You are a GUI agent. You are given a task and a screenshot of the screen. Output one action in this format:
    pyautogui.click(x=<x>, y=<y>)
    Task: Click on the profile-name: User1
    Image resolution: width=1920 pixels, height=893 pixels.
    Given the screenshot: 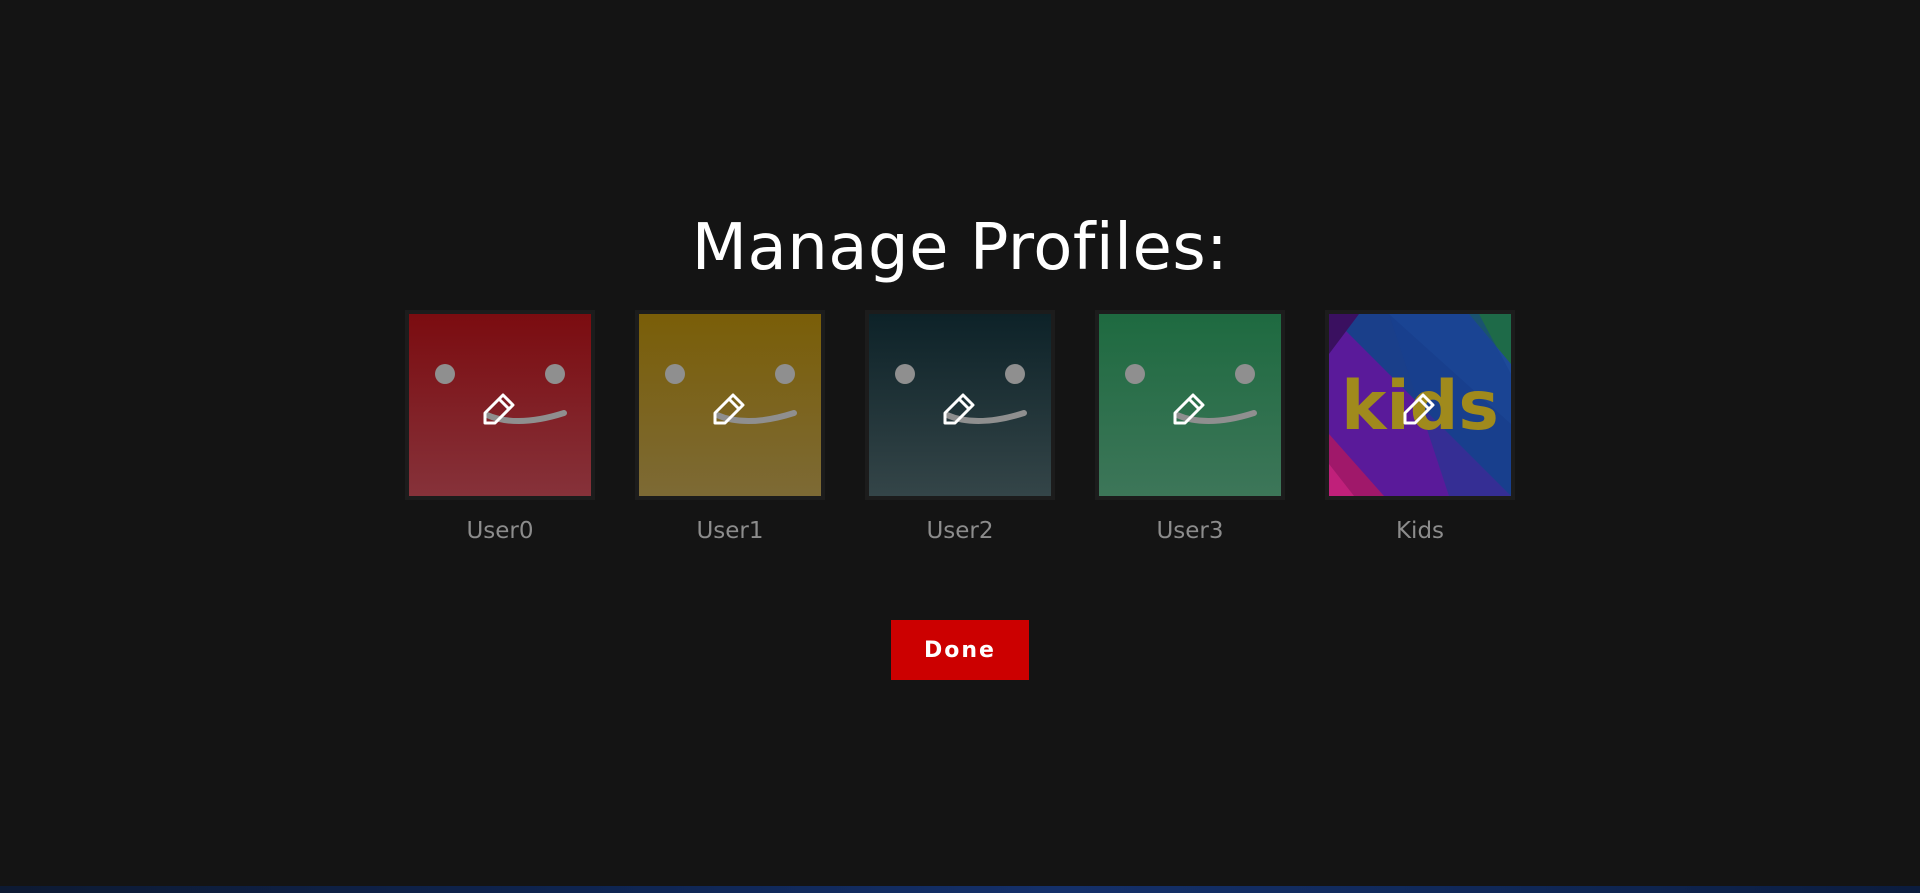 What is the action you would take?
    pyautogui.click(x=730, y=531)
    